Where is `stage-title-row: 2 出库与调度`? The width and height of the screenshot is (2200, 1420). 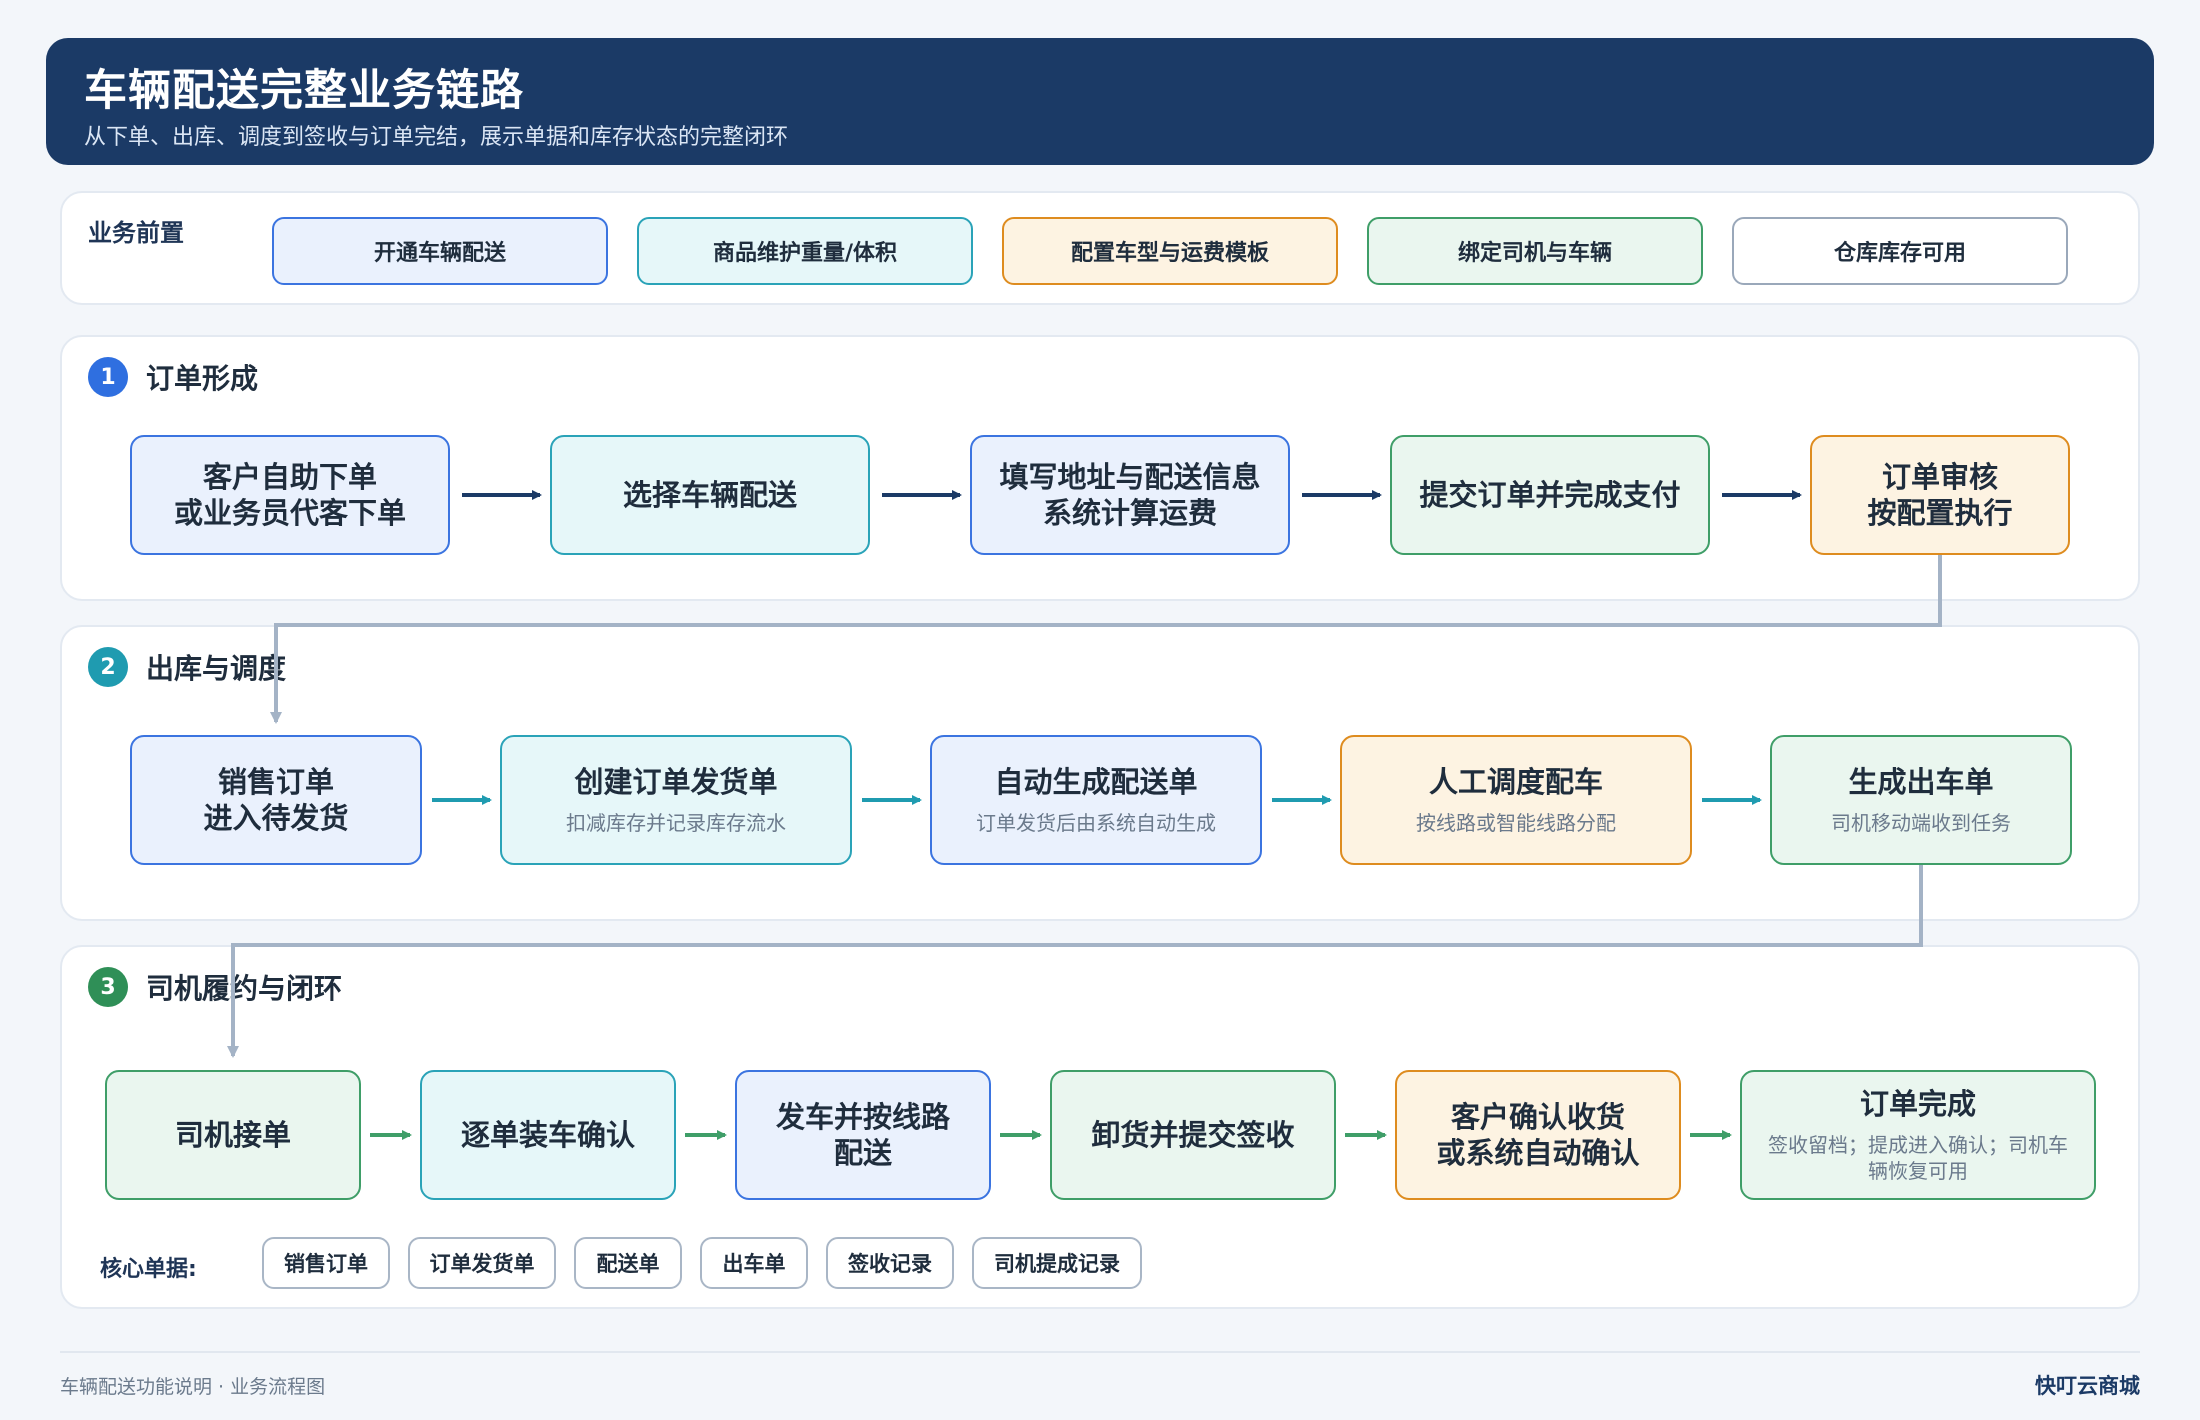 stage-title-row: 2 出库与调度 is located at coordinates (187, 667).